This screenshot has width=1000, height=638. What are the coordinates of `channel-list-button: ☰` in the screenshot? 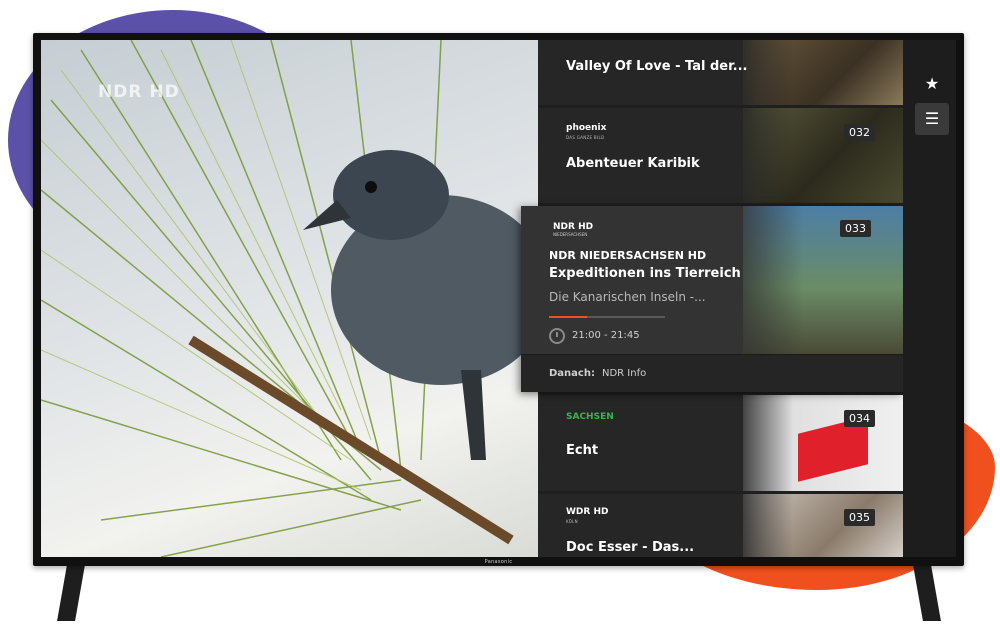 It's located at (932, 119).